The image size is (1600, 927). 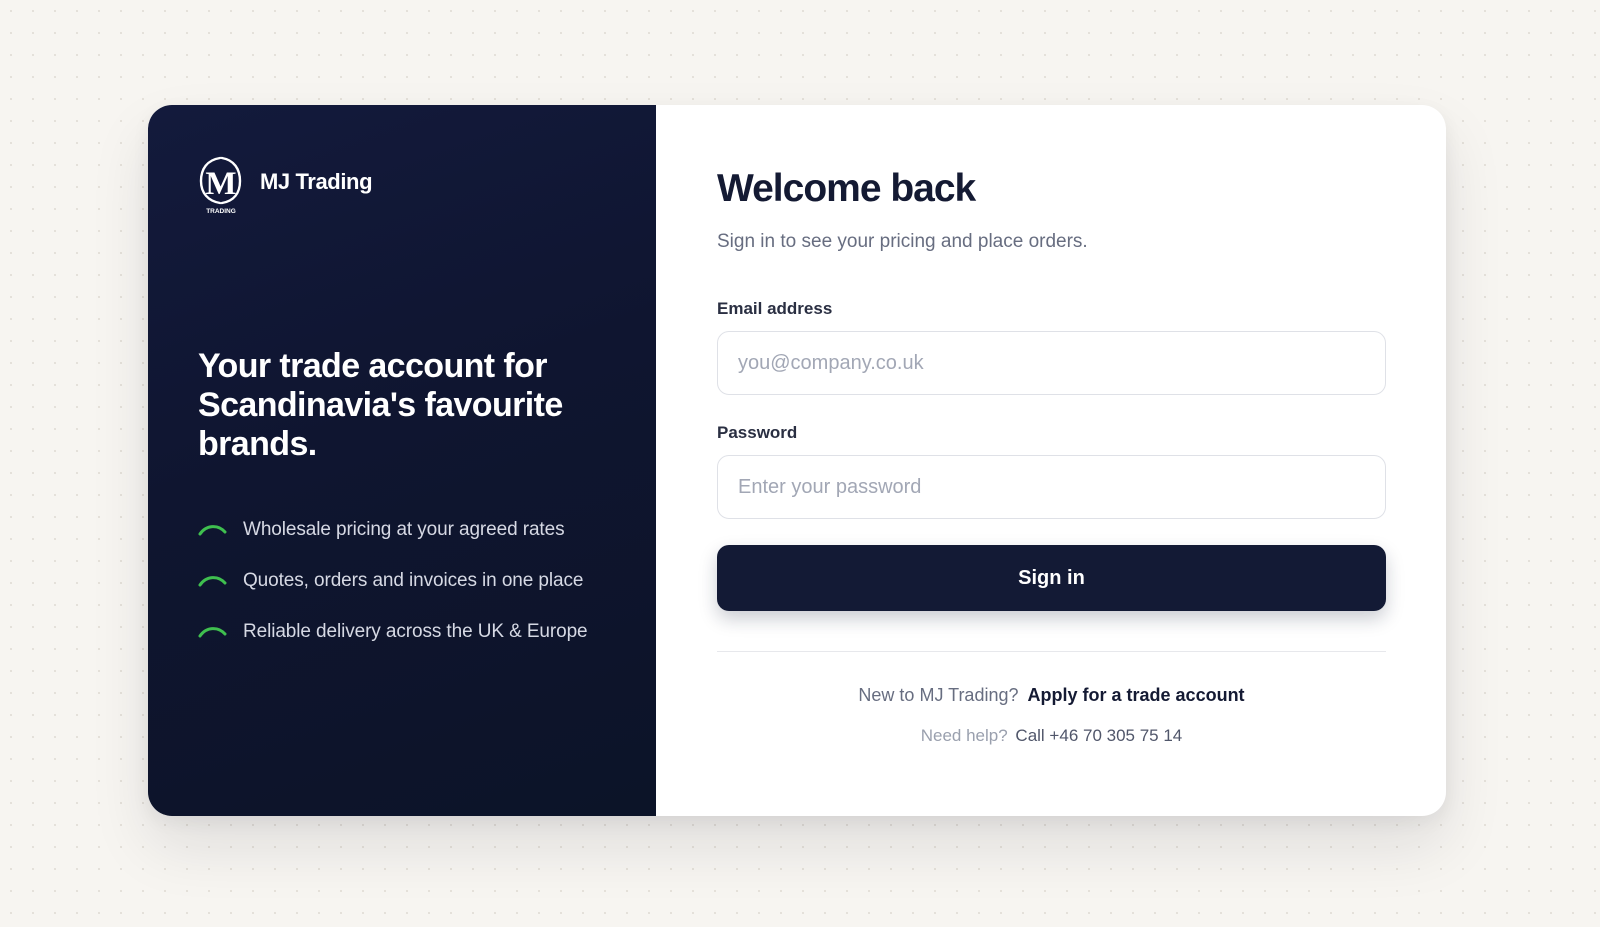 I want to click on feature-item: Reliable delivery across the UK & Europe, so click(x=402, y=631).